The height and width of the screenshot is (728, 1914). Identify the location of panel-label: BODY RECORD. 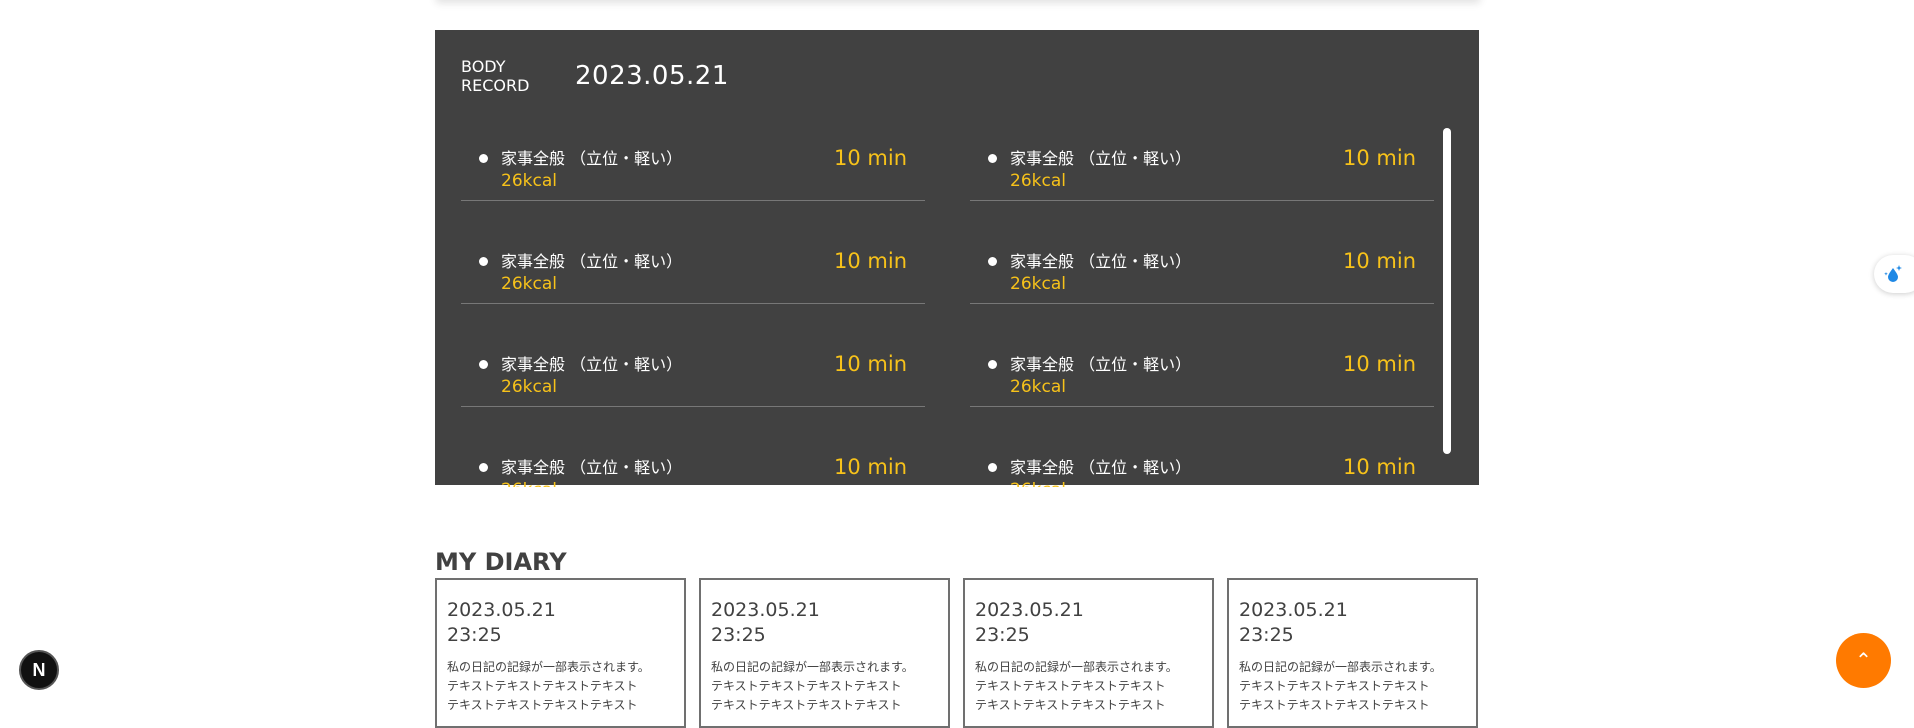
(506, 76).